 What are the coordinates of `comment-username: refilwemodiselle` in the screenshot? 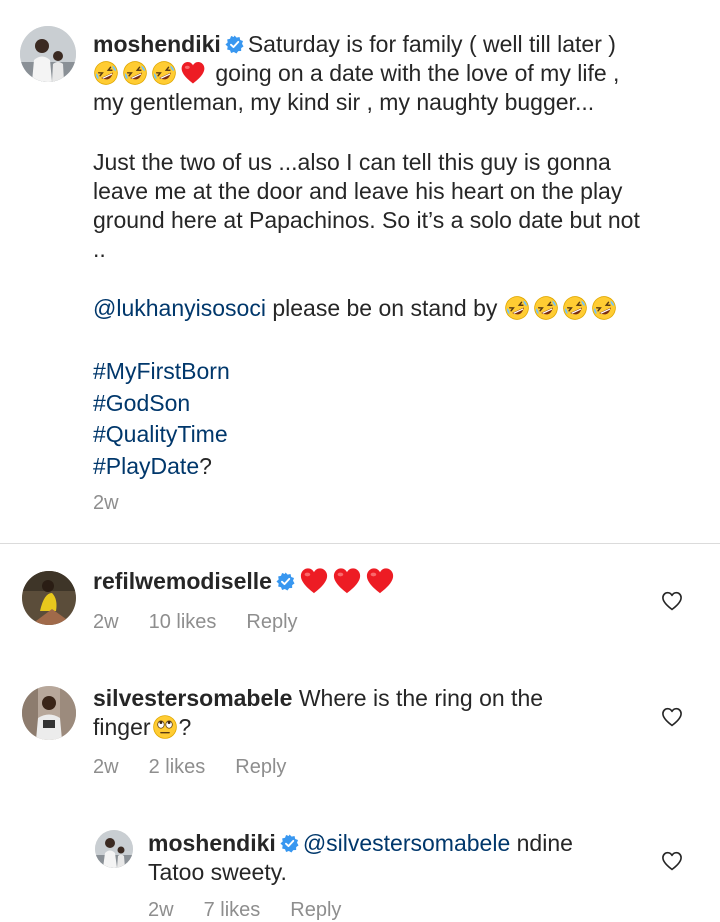 It's located at (182, 581).